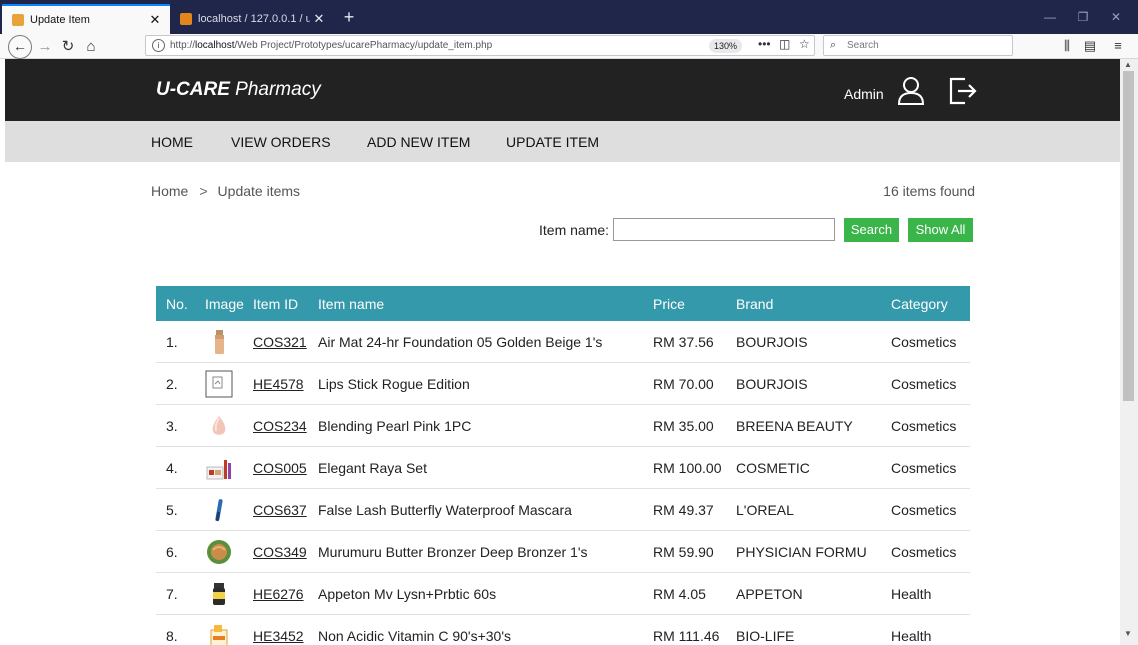 The height and width of the screenshot is (645, 1138). I want to click on item-brand: BREENA BEAUTY, so click(794, 426).